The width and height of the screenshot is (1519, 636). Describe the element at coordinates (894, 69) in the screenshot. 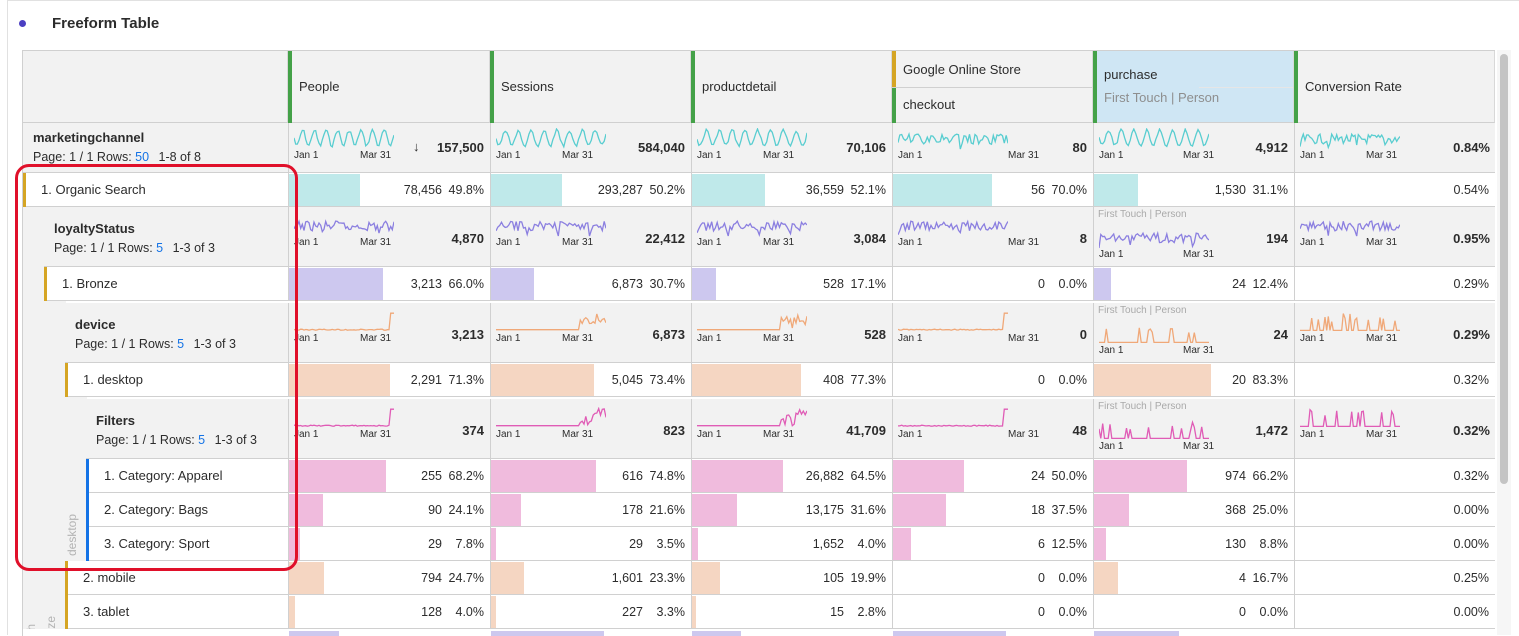

I see `column-grip-segment` at that location.